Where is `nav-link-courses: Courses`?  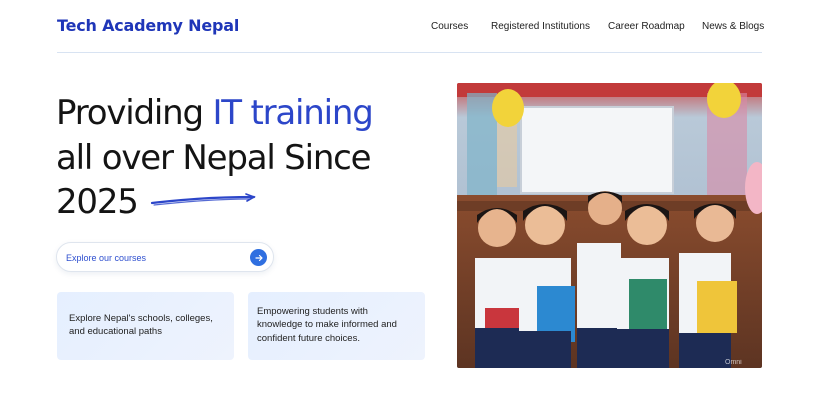
nav-link-courses: Courses is located at coordinates (449, 26).